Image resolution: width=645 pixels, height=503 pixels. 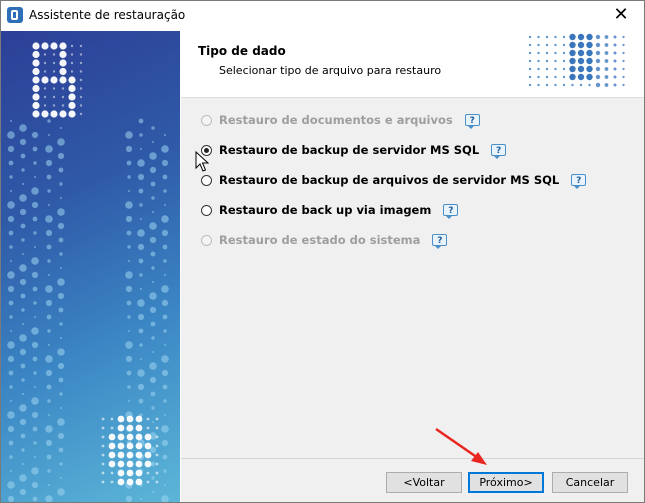 I want to click on next-button: Próximo>, so click(x=506, y=482).